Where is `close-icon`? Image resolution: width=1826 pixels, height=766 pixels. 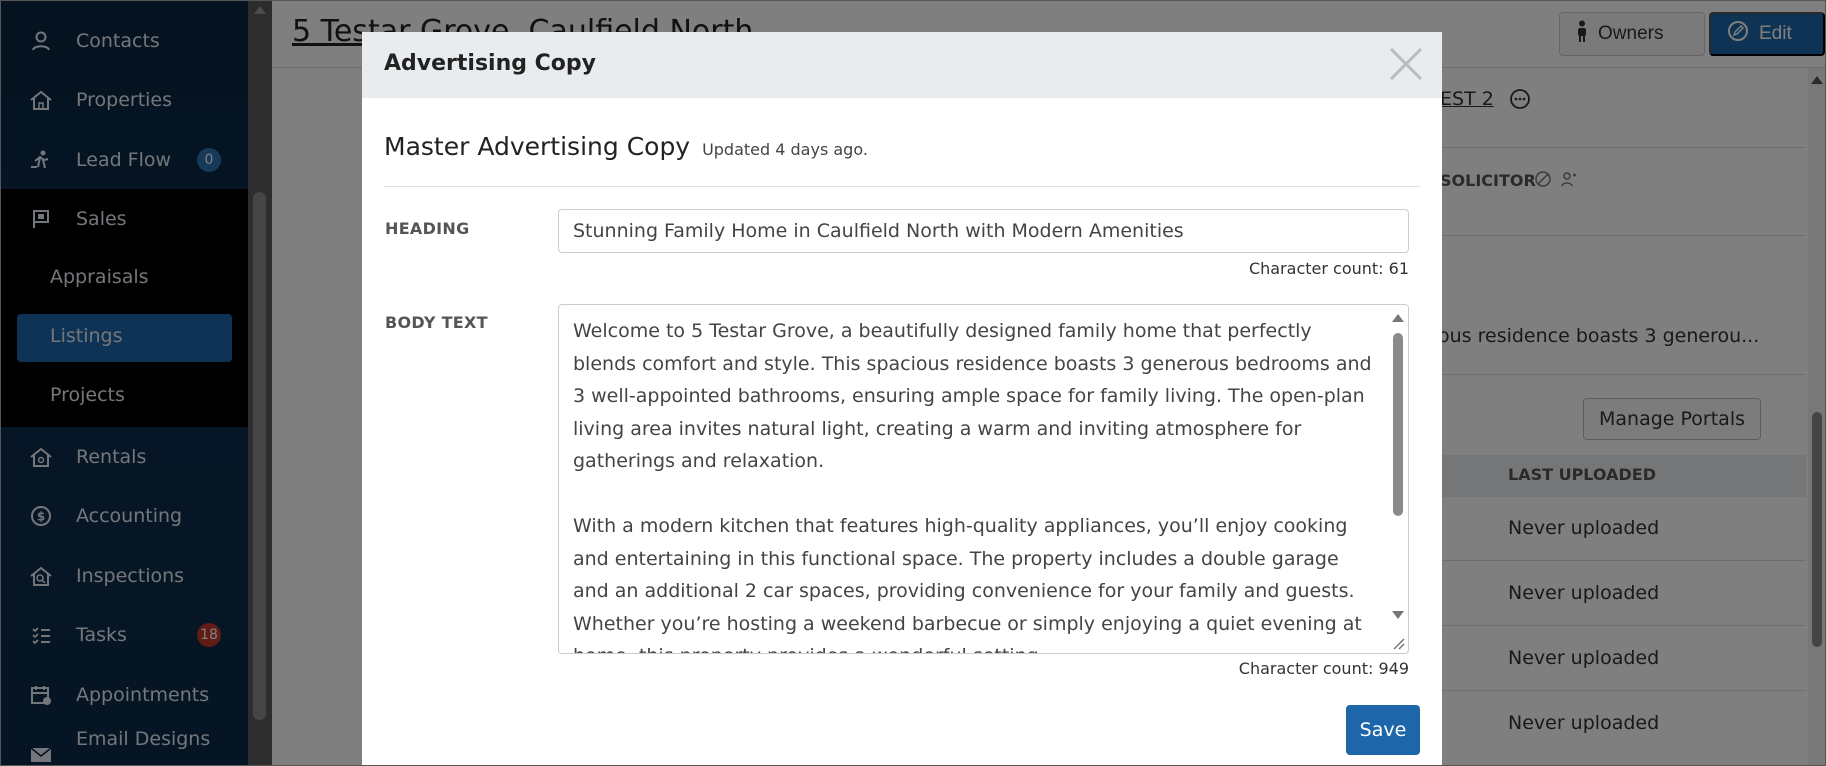 close-icon is located at coordinates (1406, 64).